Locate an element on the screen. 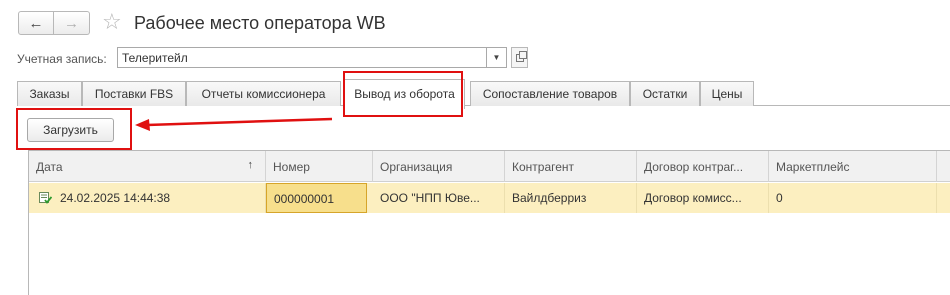 The image size is (950, 295). forward-button: → is located at coordinates (72, 23).